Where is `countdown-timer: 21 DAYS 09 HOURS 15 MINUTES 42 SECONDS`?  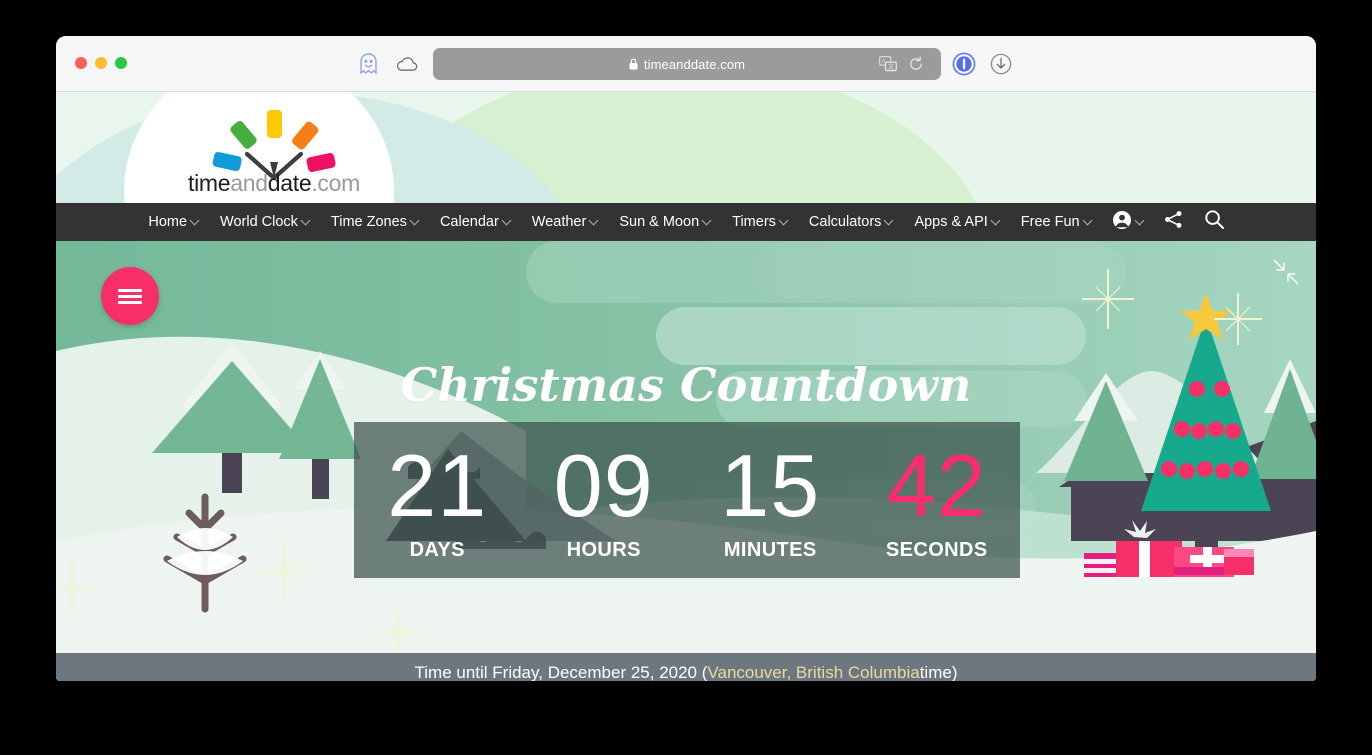 countdown-timer: 21 DAYS 09 HOURS 15 MINUTES 42 SECONDS is located at coordinates (687, 500).